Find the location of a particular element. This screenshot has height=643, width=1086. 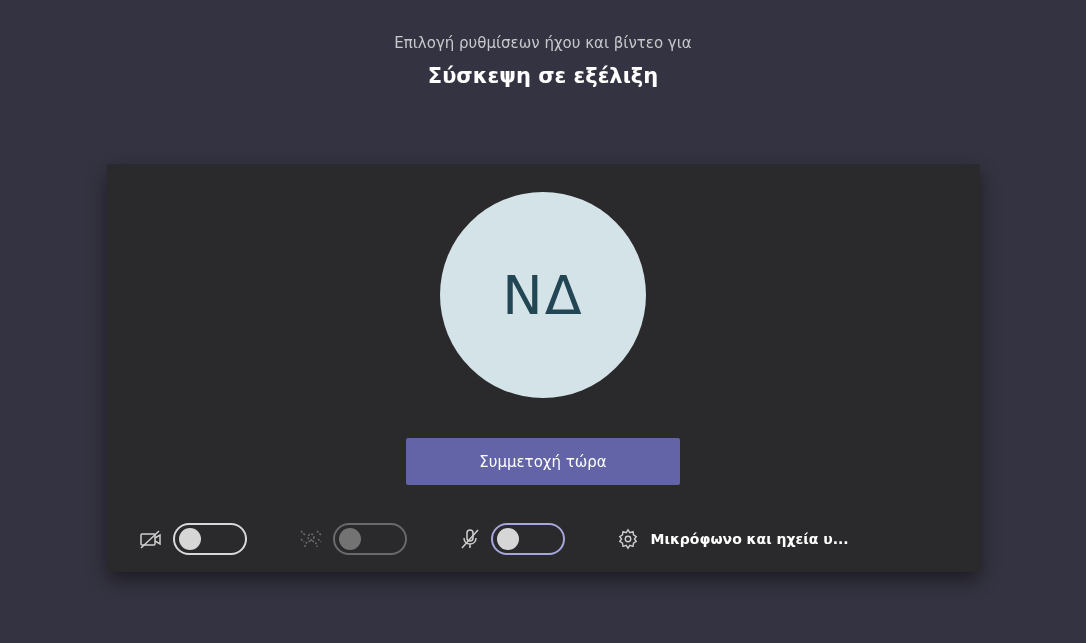

toggle-switch is located at coordinates (527, 539).